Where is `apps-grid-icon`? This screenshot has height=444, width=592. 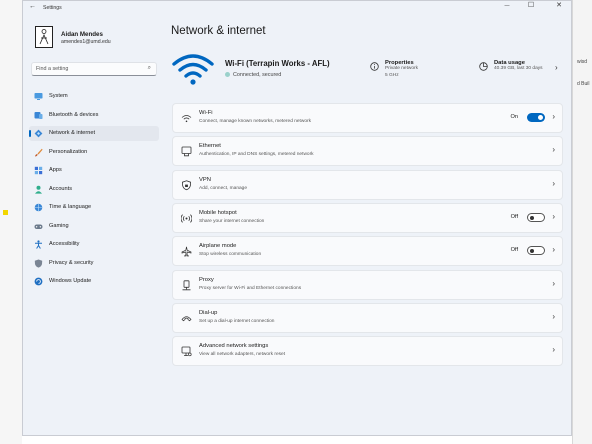 apps-grid-icon is located at coordinates (38, 170).